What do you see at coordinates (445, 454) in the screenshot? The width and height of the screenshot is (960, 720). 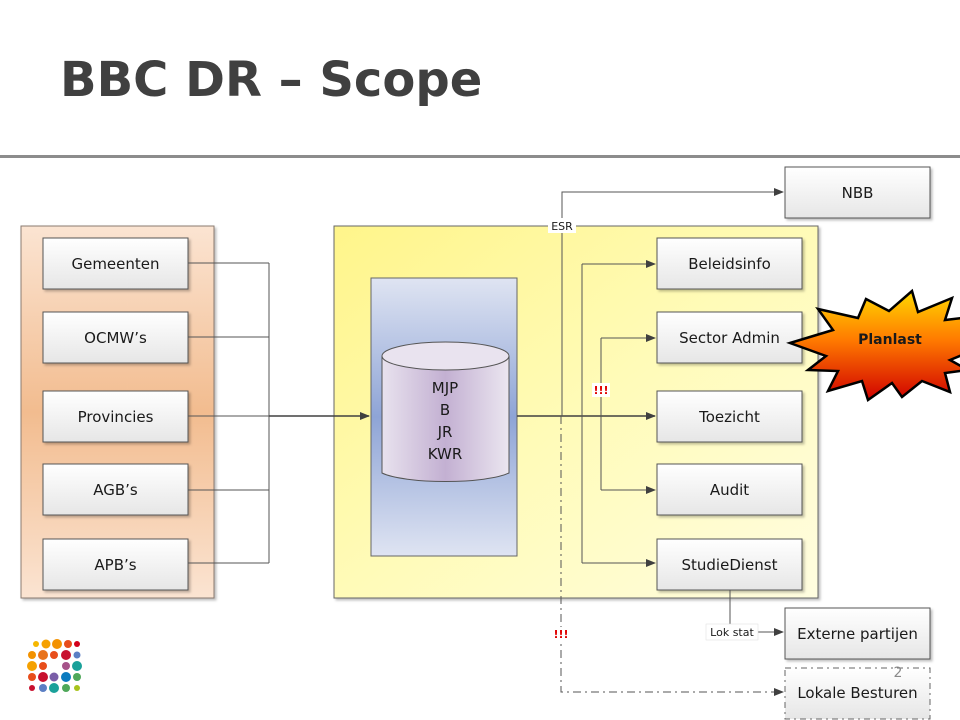 I see `db-line-kwr: KWR` at bounding box center [445, 454].